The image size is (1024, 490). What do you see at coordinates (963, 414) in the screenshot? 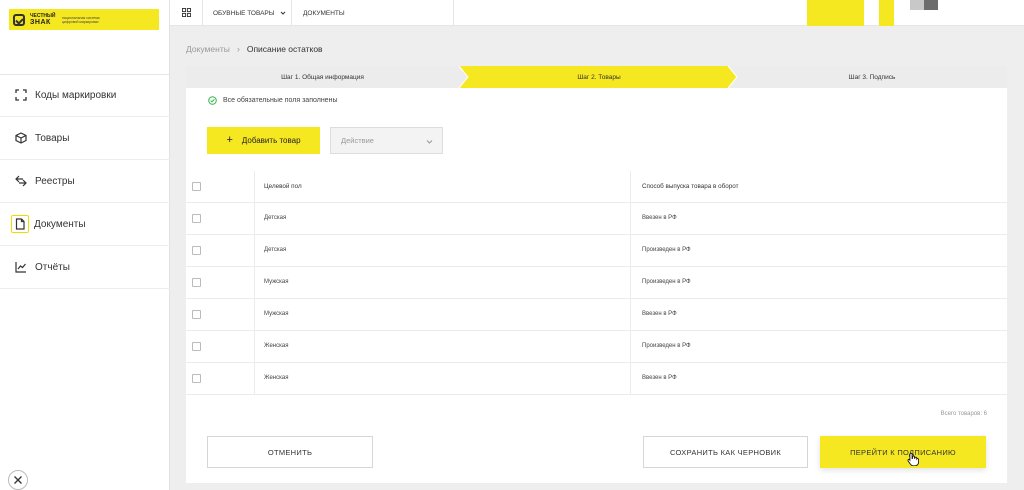
I see `total-count: Всего товаров: 6` at bounding box center [963, 414].